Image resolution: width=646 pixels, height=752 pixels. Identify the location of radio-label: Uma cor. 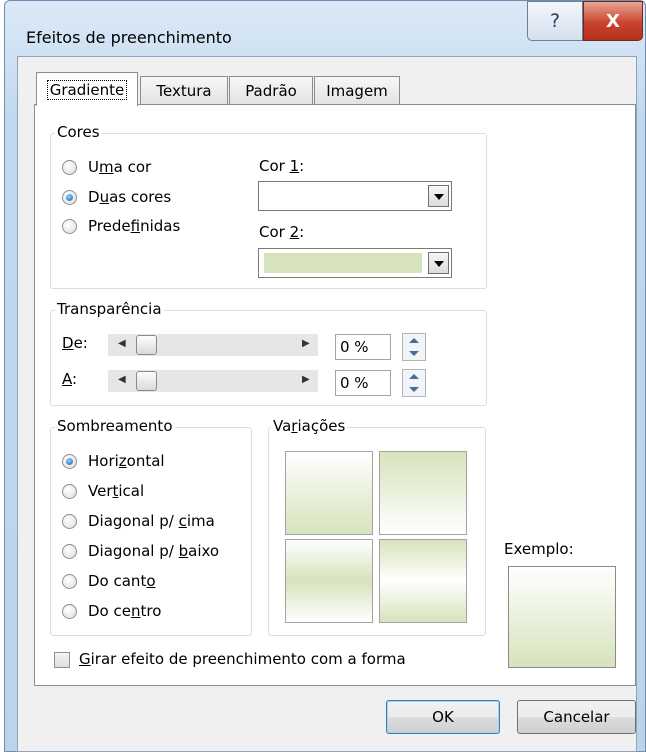
(120, 167).